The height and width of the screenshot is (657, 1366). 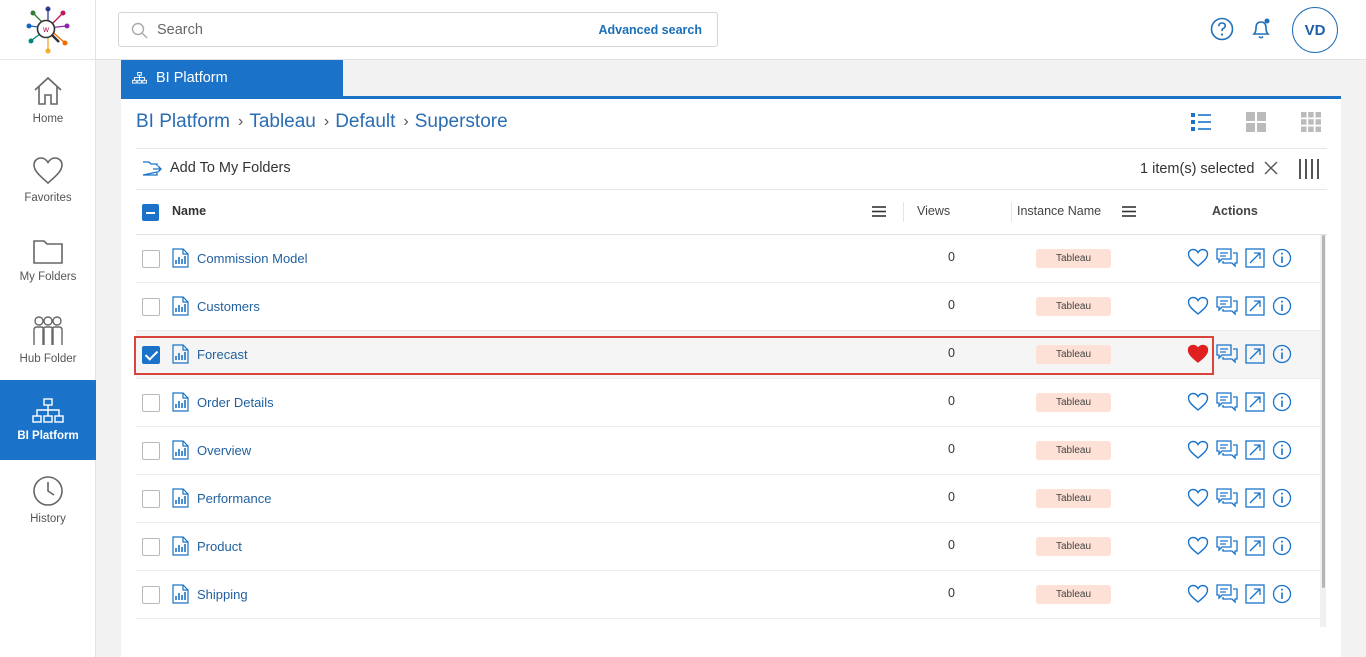 What do you see at coordinates (234, 498) in the screenshot?
I see `report-name-link: Performance` at bounding box center [234, 498].